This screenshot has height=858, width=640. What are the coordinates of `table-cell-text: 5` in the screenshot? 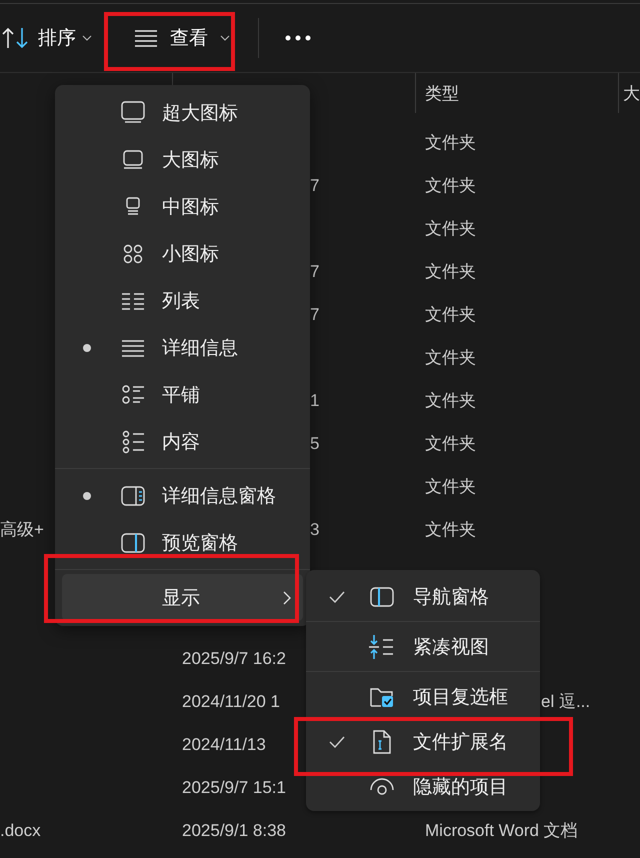 It's located at (314, 444).